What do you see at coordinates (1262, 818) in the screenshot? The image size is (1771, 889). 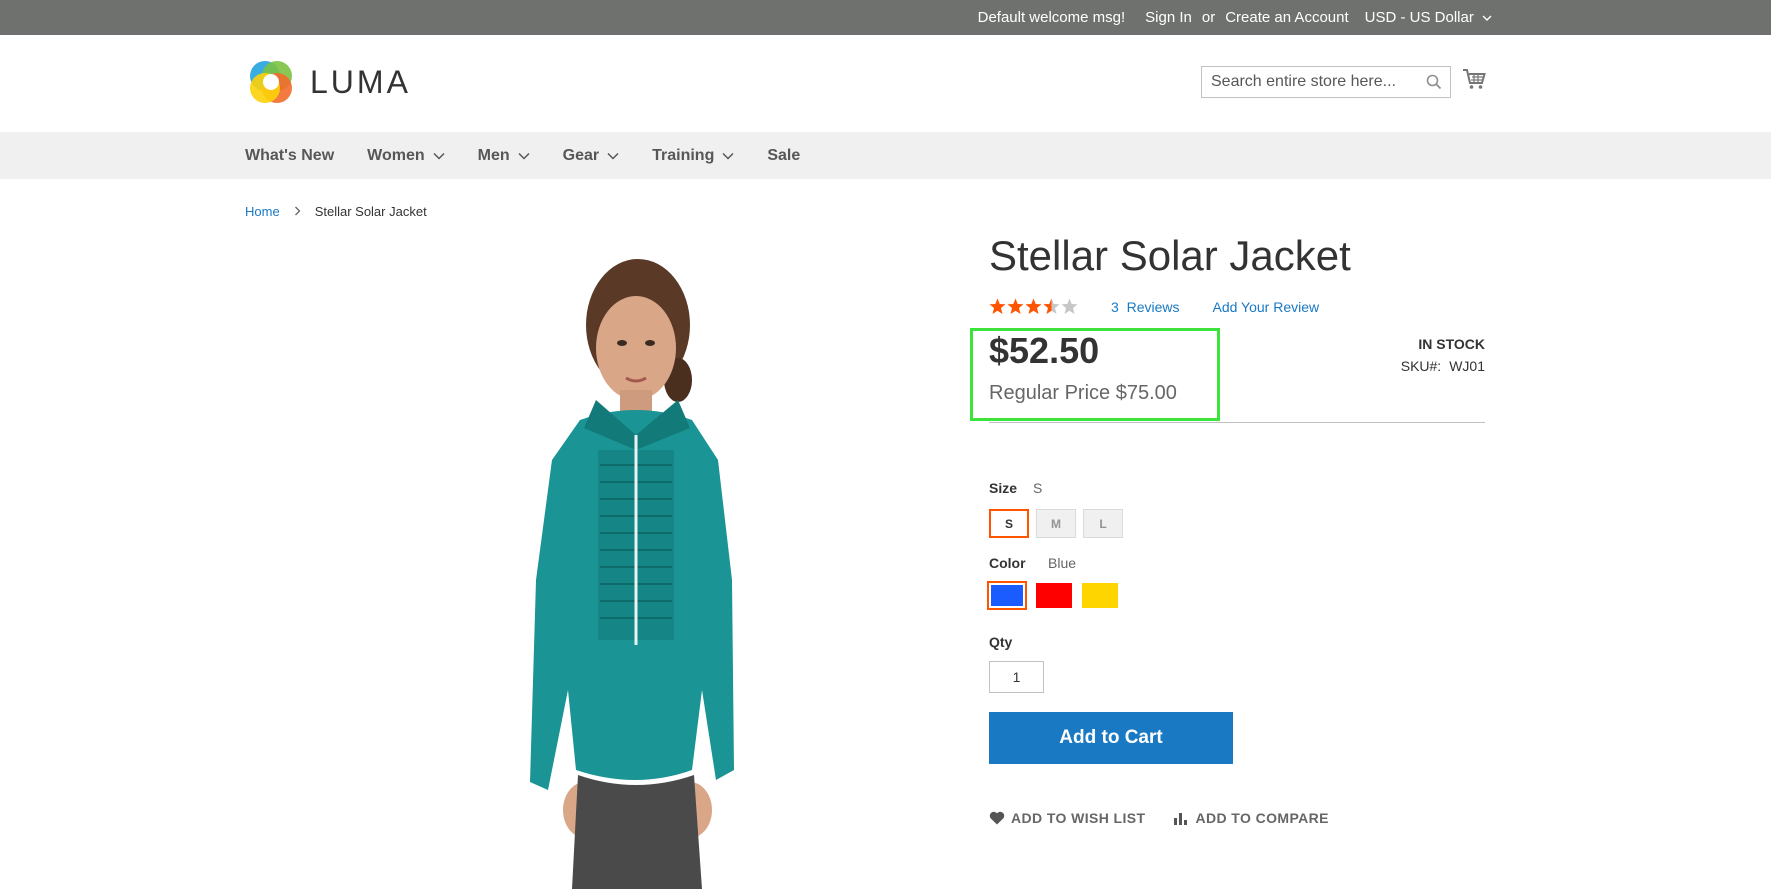 I see `add-to-compare-label: ADD TO COMPARE` at bounding box center [1262, 818].